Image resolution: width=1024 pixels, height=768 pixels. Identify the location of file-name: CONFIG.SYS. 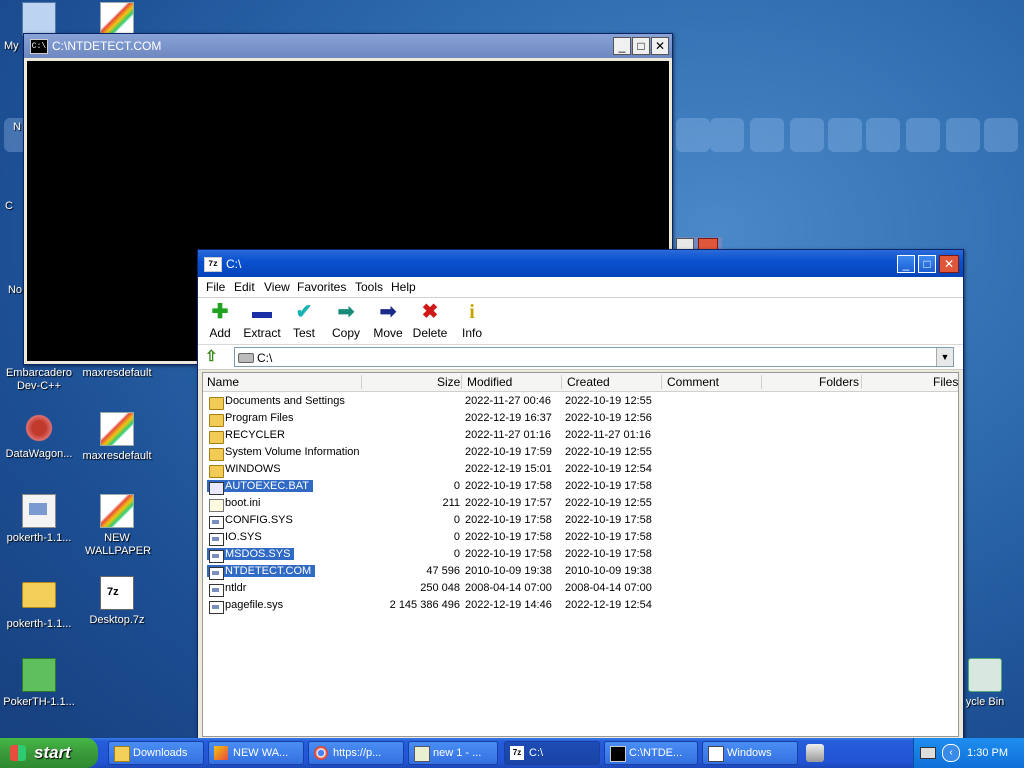
(250, 521).